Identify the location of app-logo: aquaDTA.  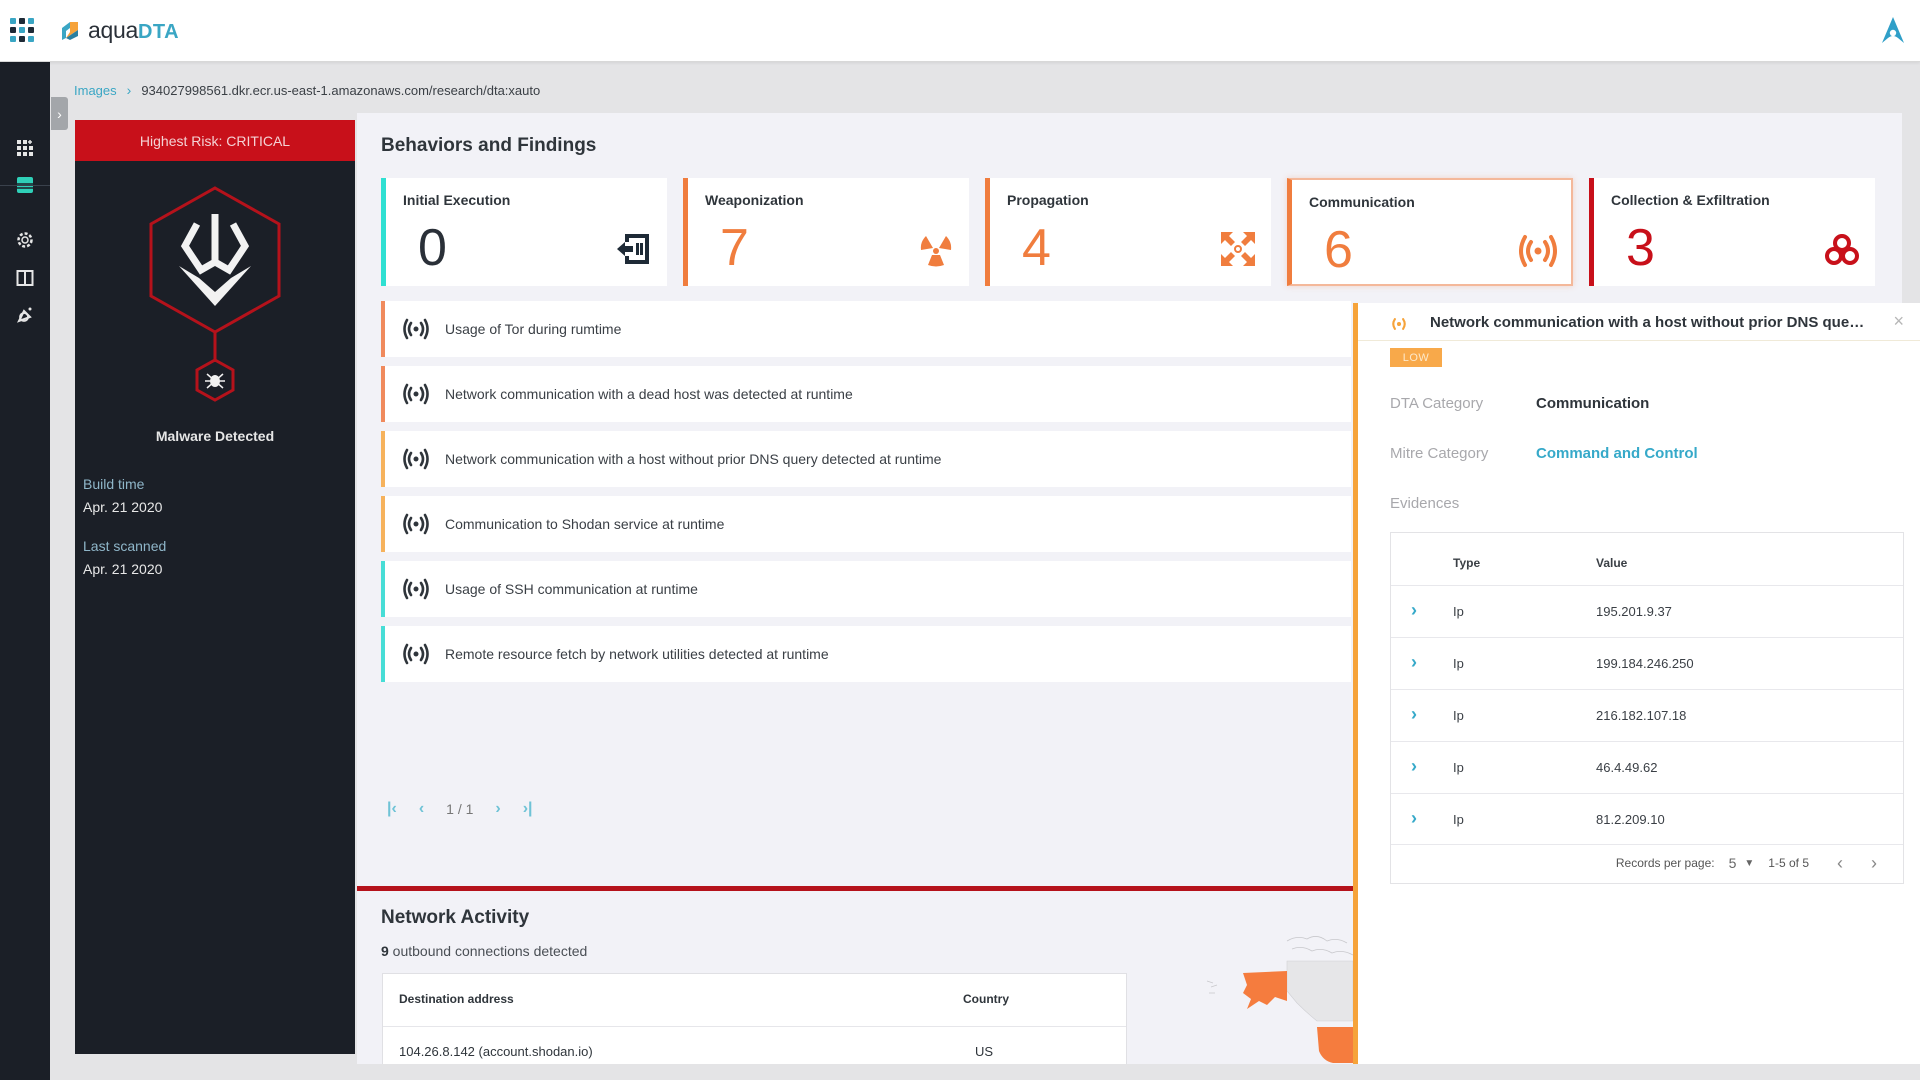
(118, 30).